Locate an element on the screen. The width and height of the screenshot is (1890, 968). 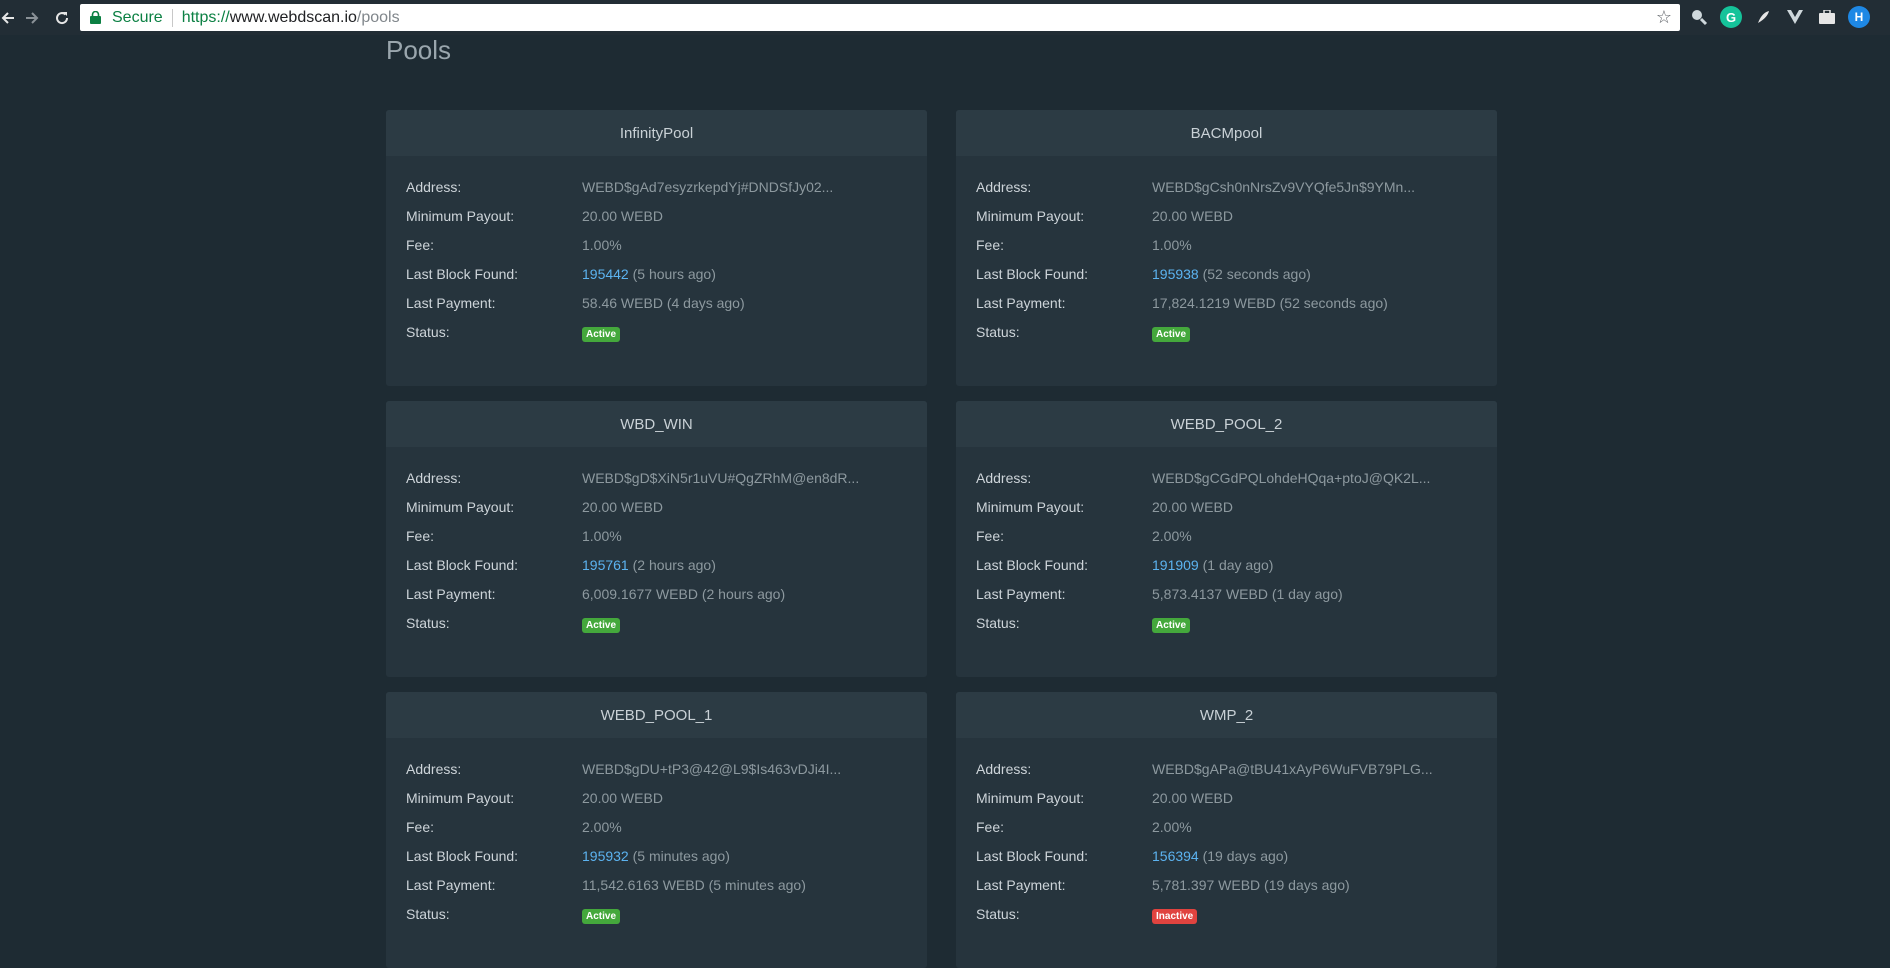
last-block-value: 195761 (2 hours ago) is located at coordinates (649, 565).